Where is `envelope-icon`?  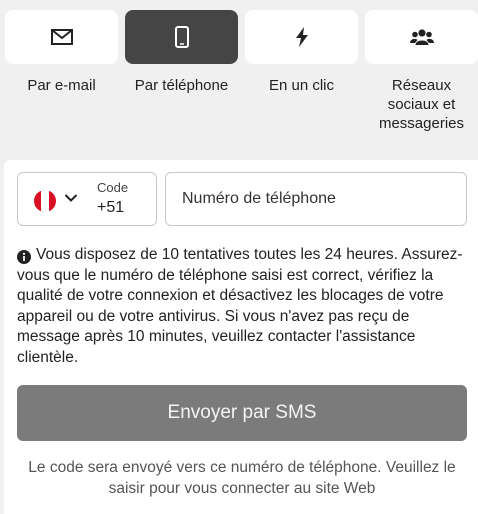
envelope-icon is located at coordinates (61, 37).